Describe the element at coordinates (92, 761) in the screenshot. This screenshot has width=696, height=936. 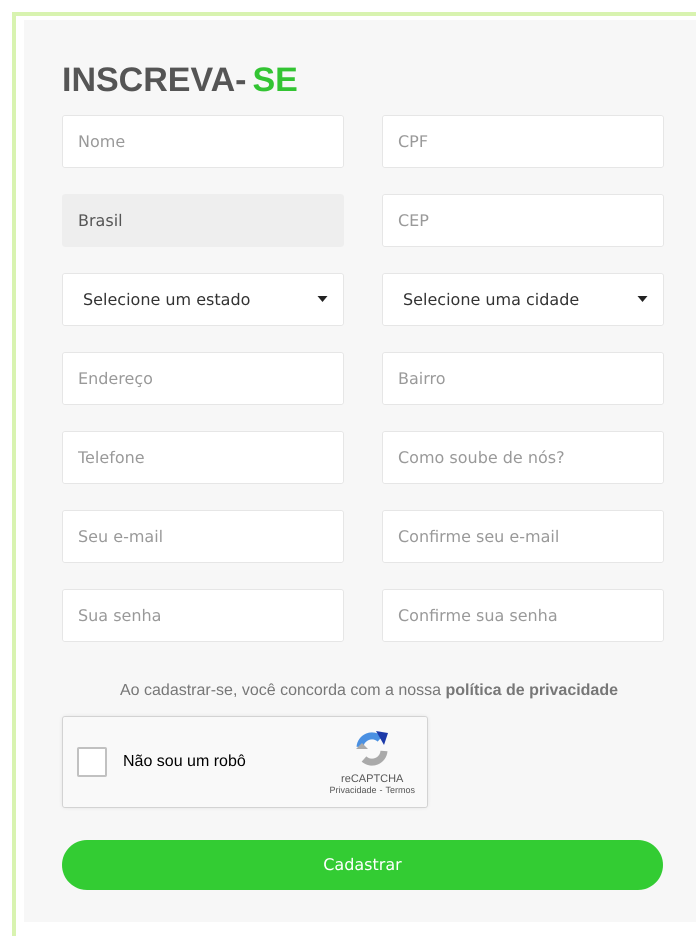
I see `checkbox` at that location.